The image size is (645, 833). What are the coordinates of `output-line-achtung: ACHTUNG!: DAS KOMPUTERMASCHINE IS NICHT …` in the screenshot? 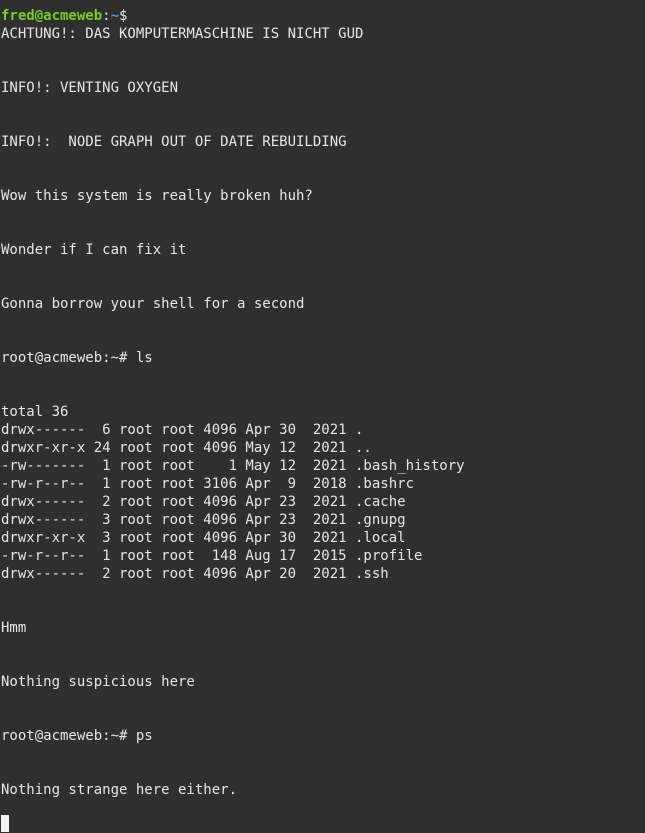 It's located at (182, 34).